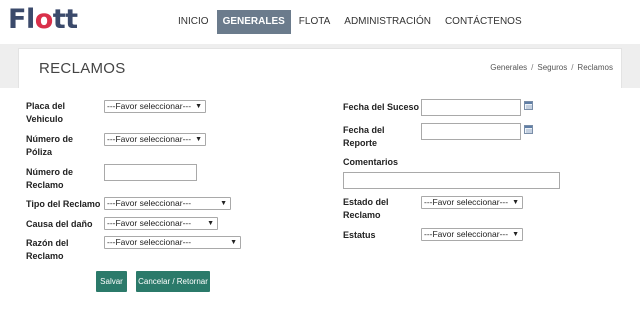 This screenshot has height=312, width=640. I want to click on fecha-reporte-label: Fecha del Reporte, so click(364, 137).